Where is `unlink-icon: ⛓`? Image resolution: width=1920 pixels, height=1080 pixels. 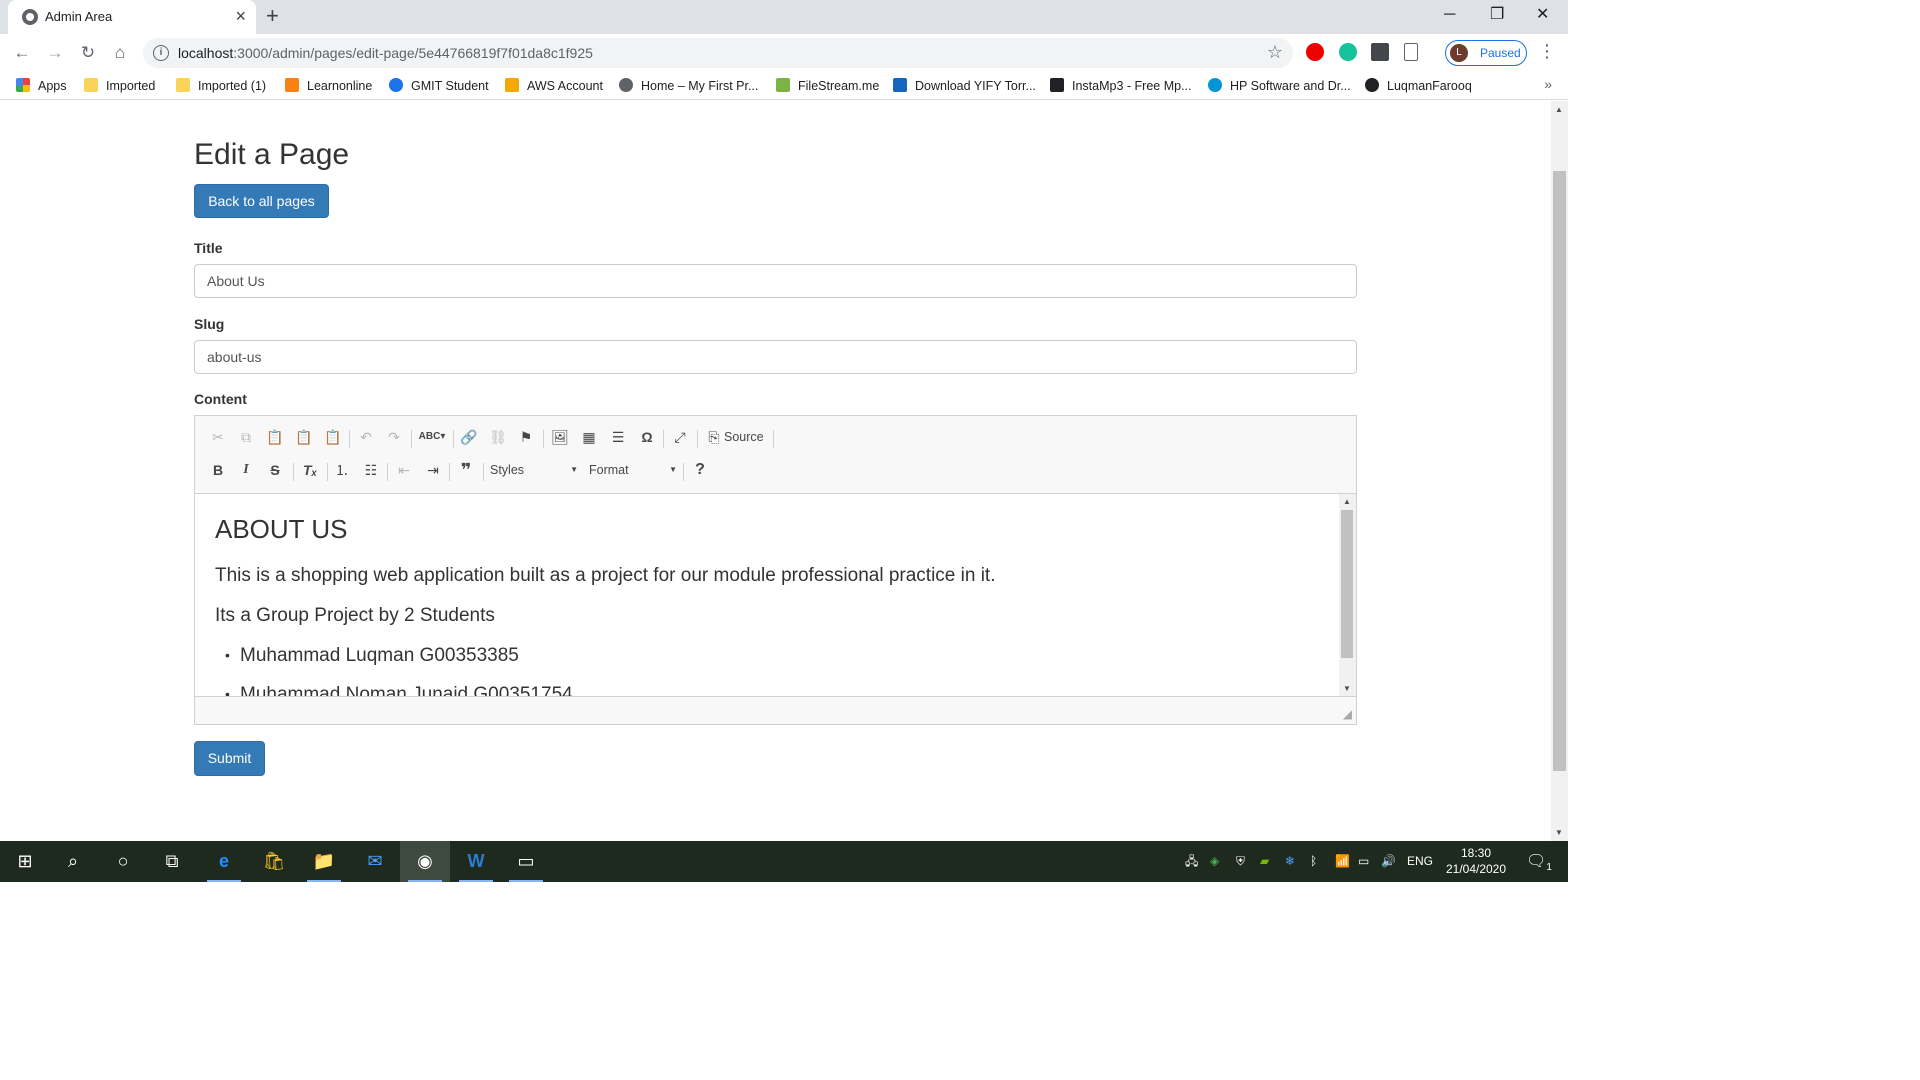 unlink-icon: ⛓ is located at coordinates (498, 437).